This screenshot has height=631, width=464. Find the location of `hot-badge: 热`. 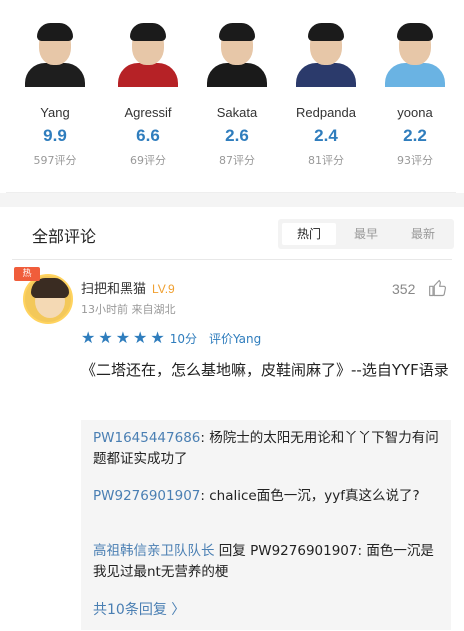

hot-badge: 热 is located at coordinates (27, 274).